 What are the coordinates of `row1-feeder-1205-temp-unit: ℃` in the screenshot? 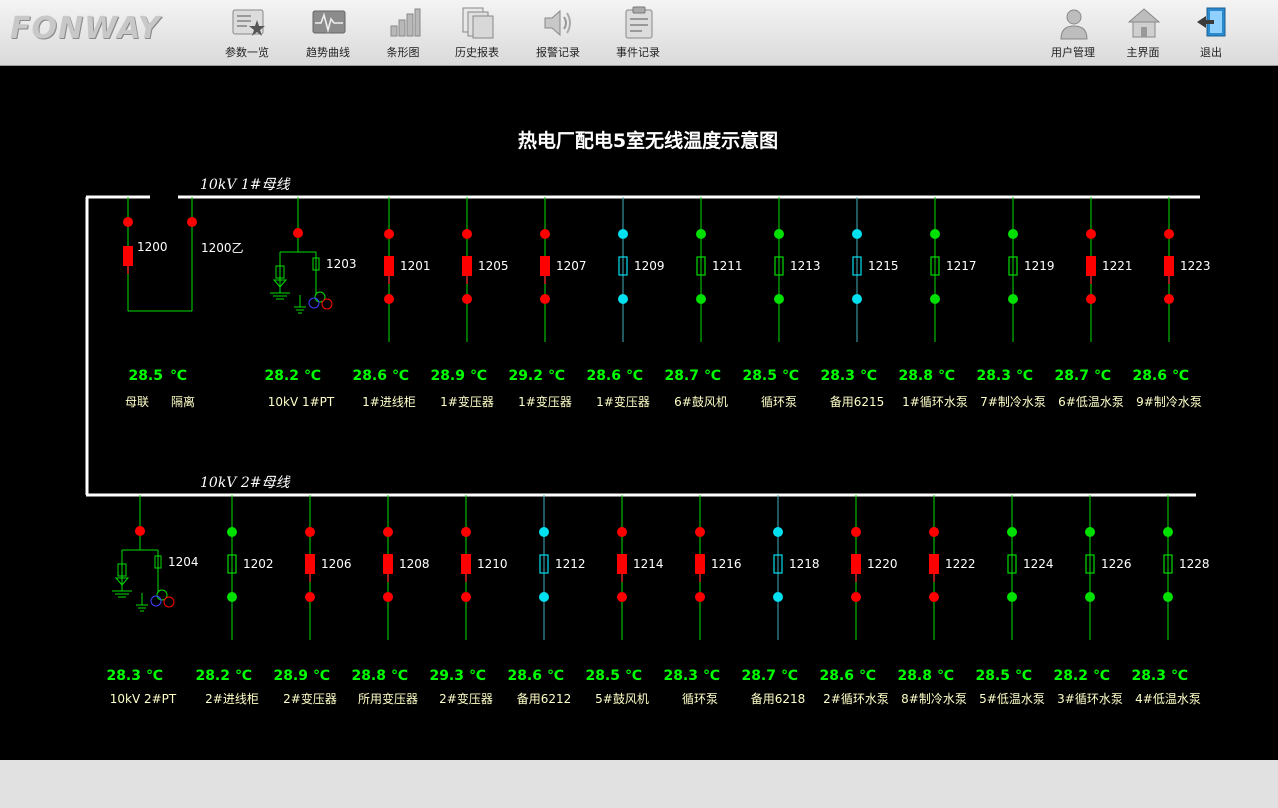 It's located at (478, 376).